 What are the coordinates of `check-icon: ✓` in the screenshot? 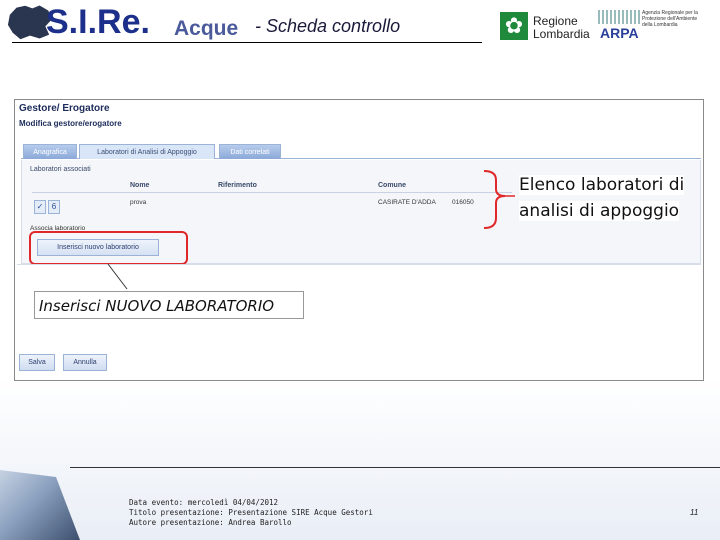 It's located at (40, 207).